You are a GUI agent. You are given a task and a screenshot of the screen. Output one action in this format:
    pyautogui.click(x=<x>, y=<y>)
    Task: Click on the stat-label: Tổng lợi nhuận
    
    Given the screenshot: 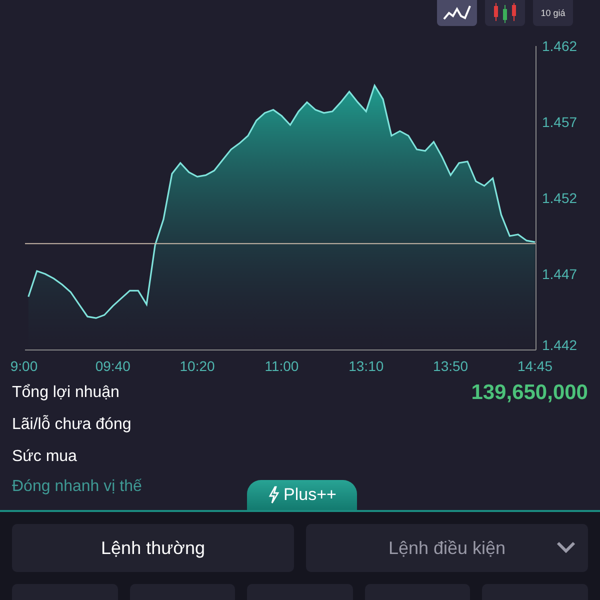 What is the action you would take?
    pyautogui.click(x=66, y=393)
    